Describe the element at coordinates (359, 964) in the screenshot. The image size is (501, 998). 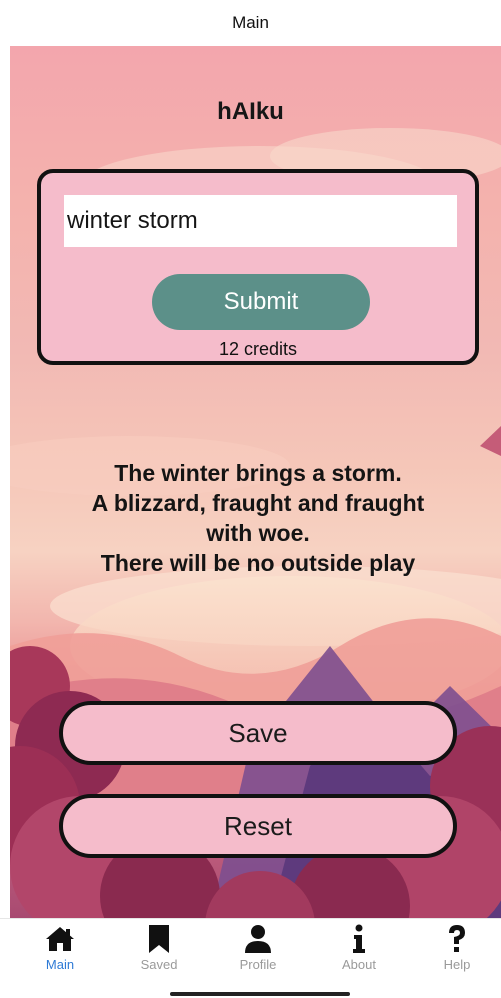
I see `tab-label: About` at that location.